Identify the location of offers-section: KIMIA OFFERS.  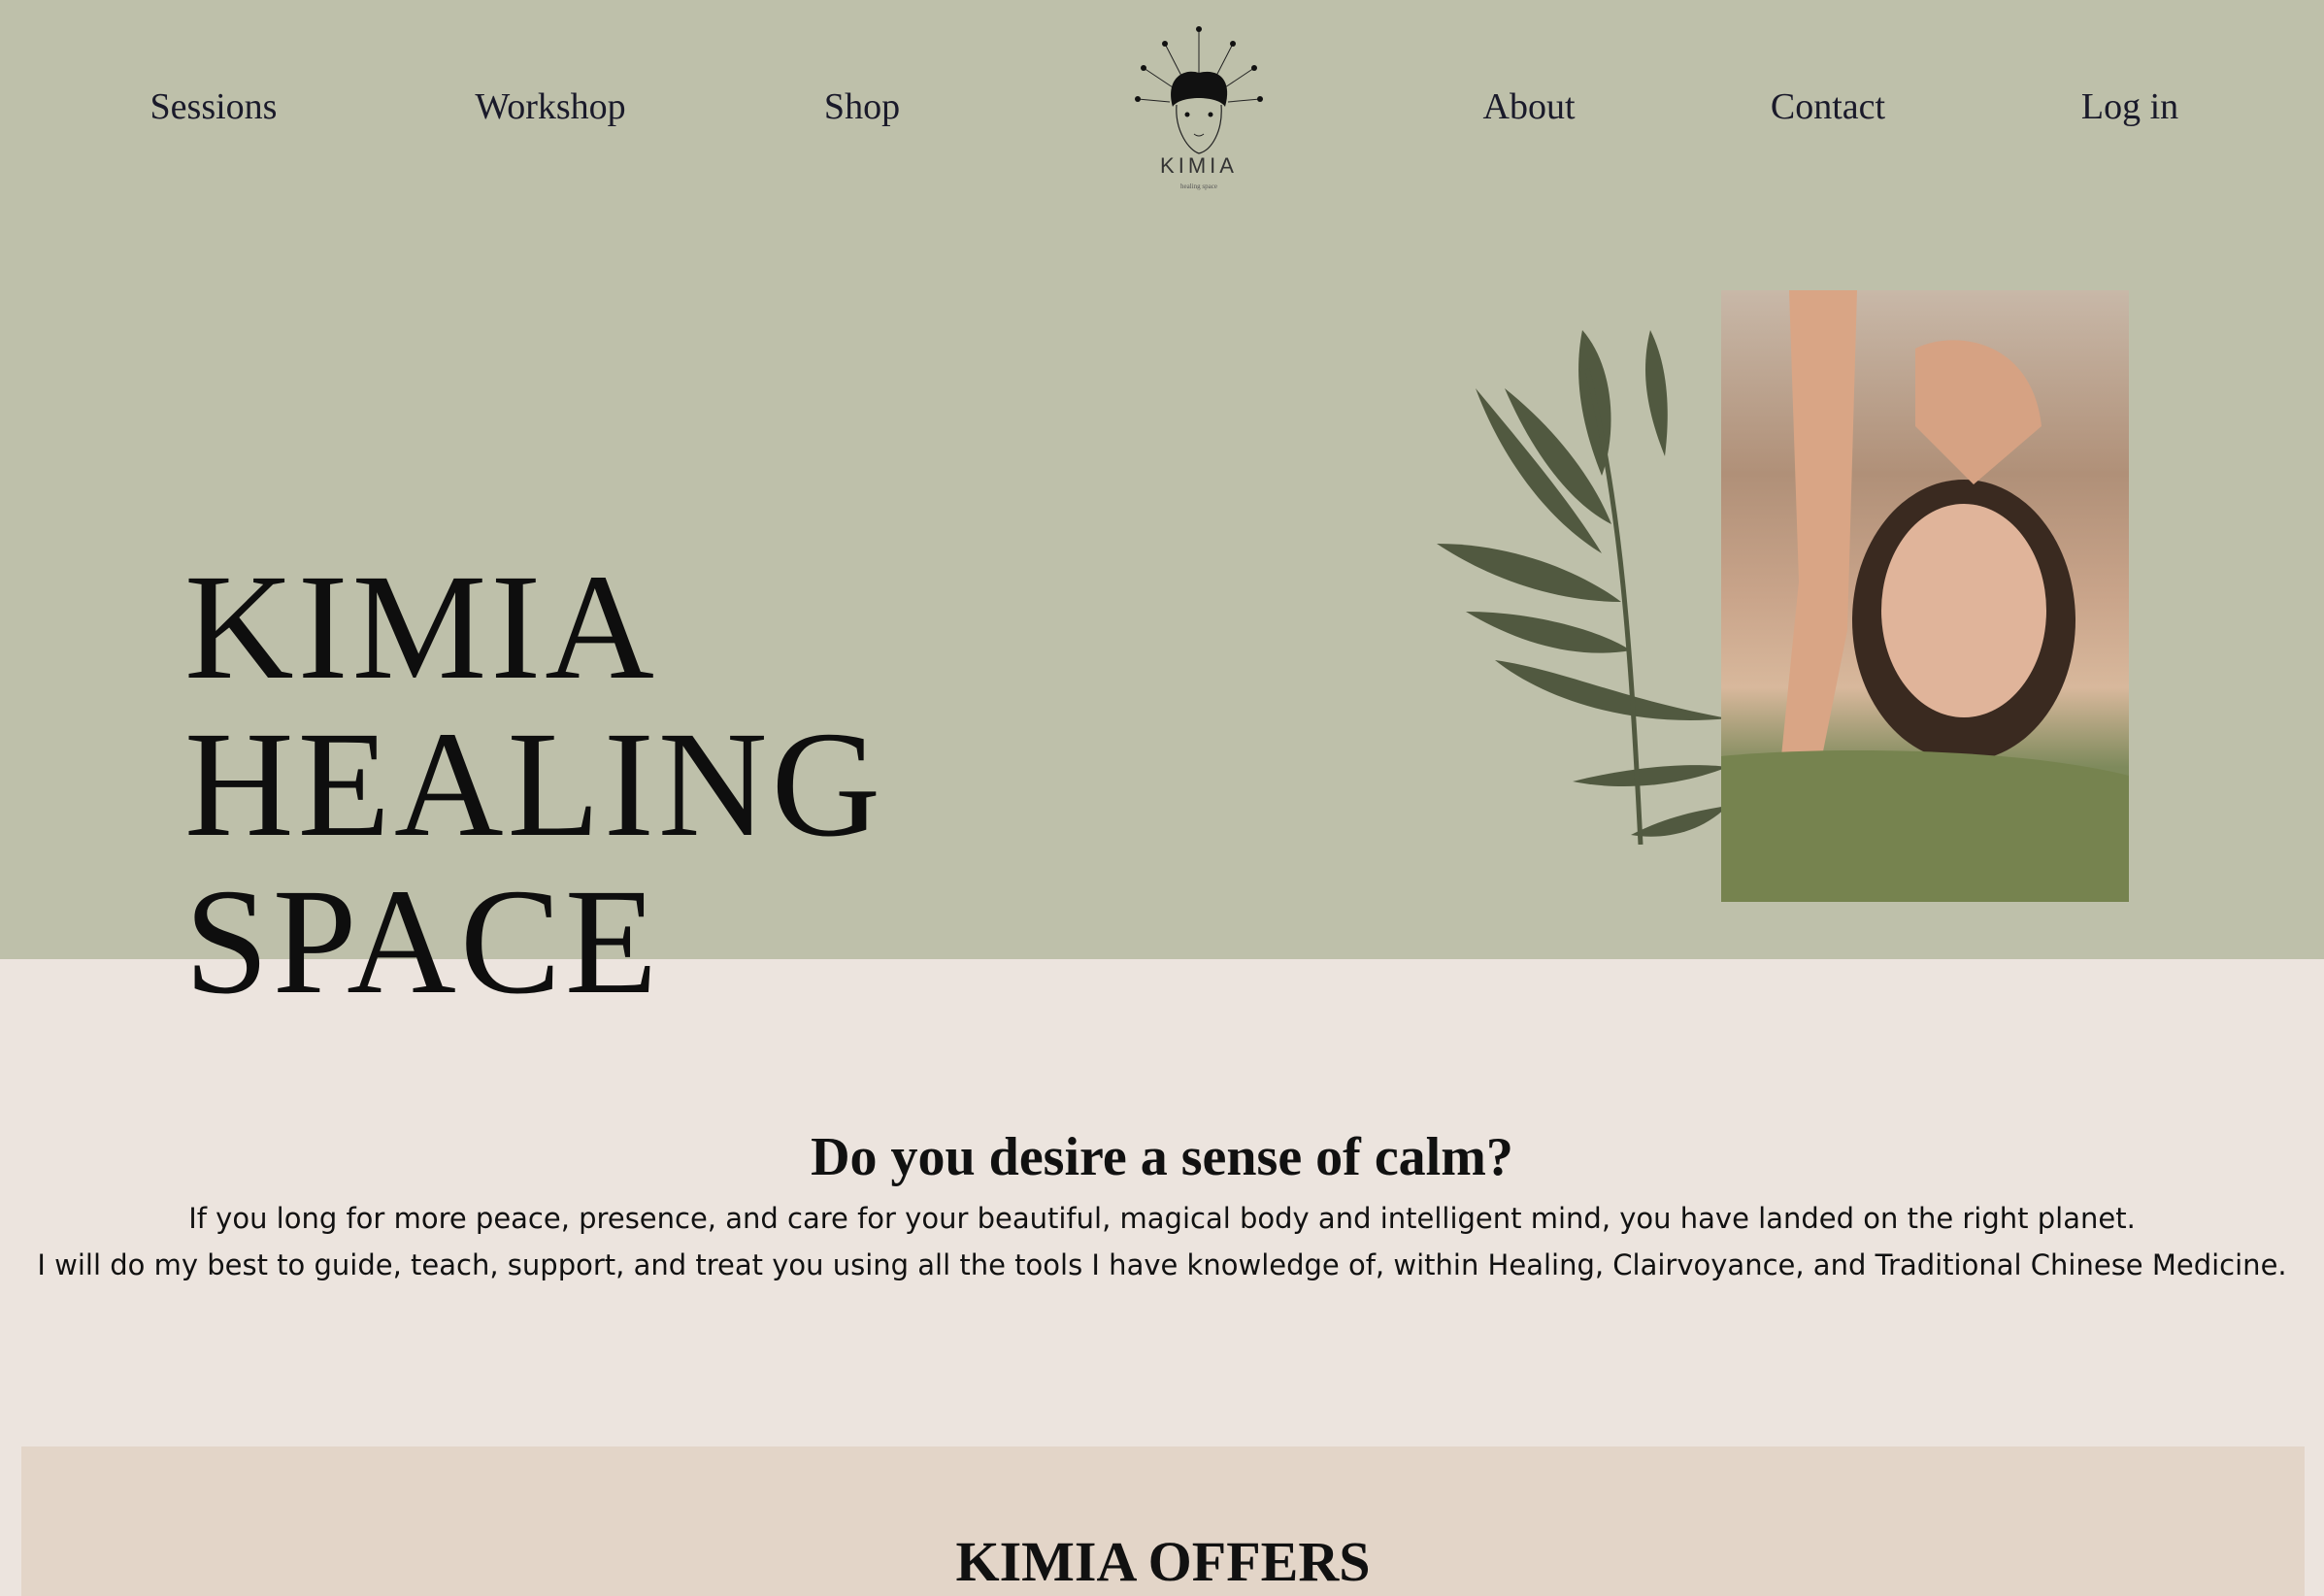
(1163, 1521).